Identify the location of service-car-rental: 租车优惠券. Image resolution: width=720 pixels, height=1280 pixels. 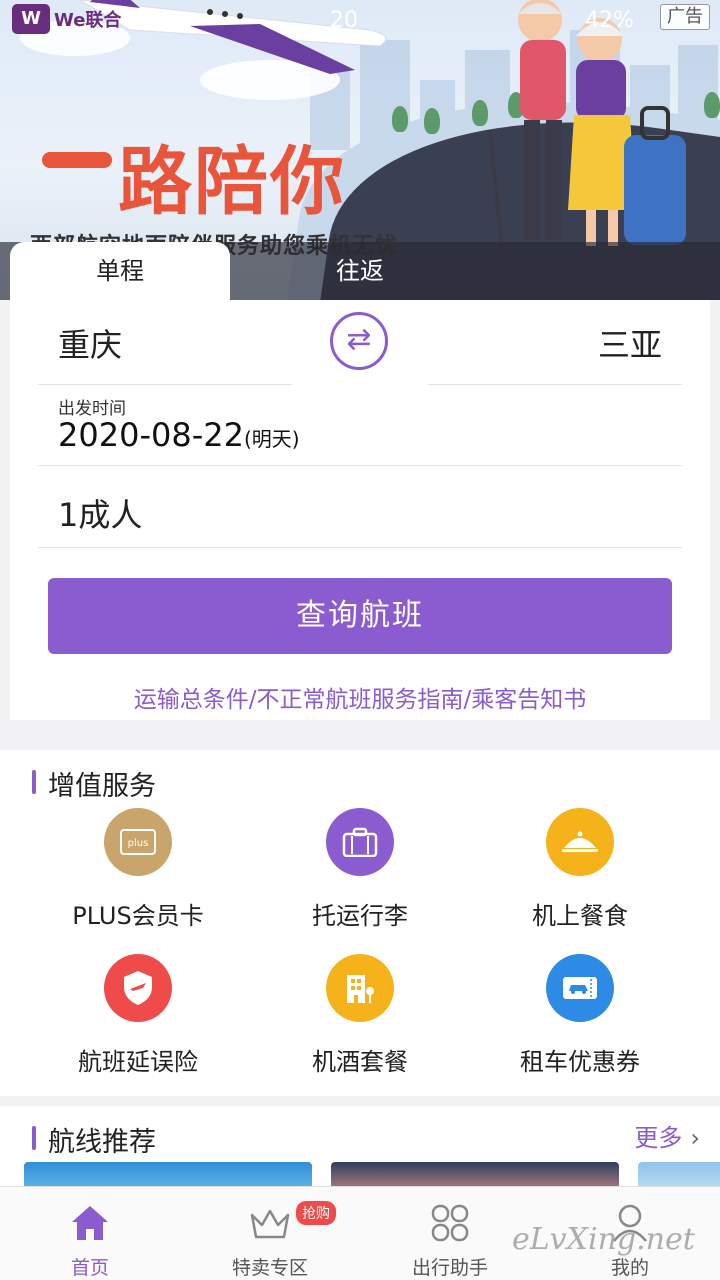
(580, 1015).